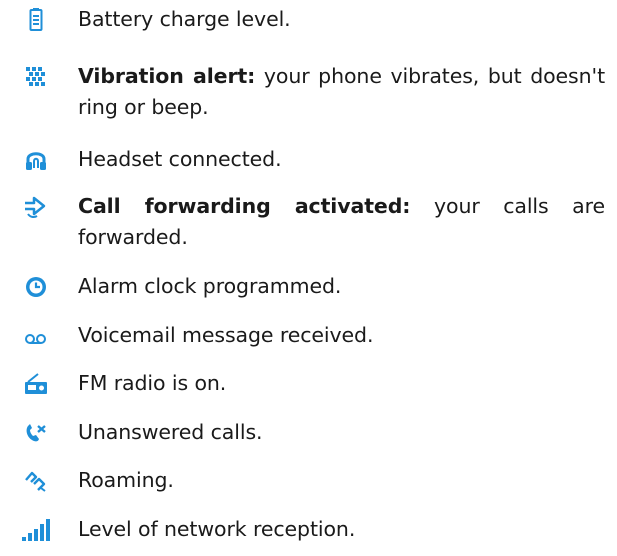 The image size is (617, 556). Describe the element at coordinates (37, 384) in the screenshot. I see `fm-radio-icon` at that location.